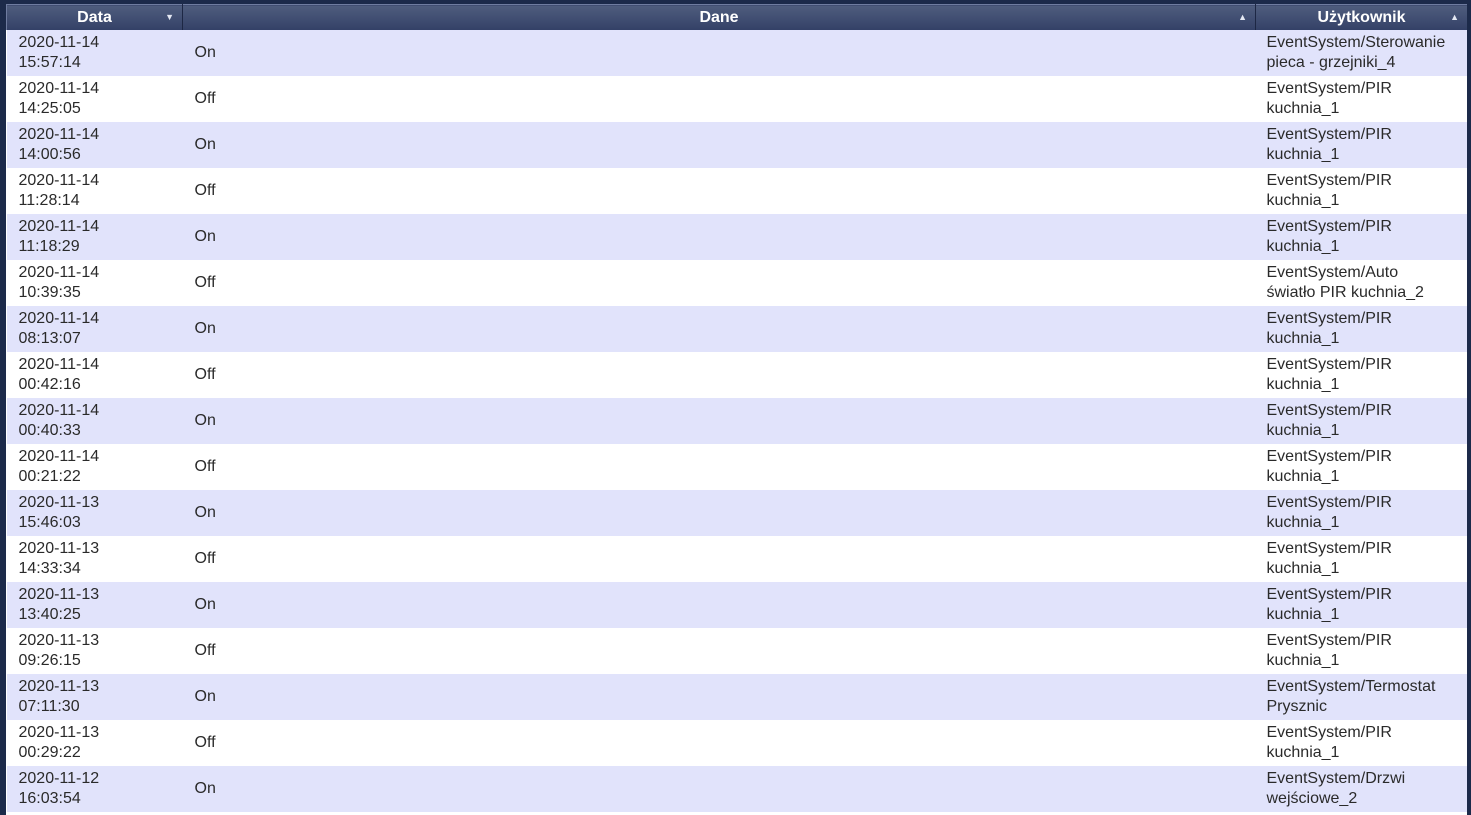  What do you see at coordinates (94, 605) in the screenshot?
I see `cell-date: 2020-11-13 13:40:25` at bounding box center [94, 605].